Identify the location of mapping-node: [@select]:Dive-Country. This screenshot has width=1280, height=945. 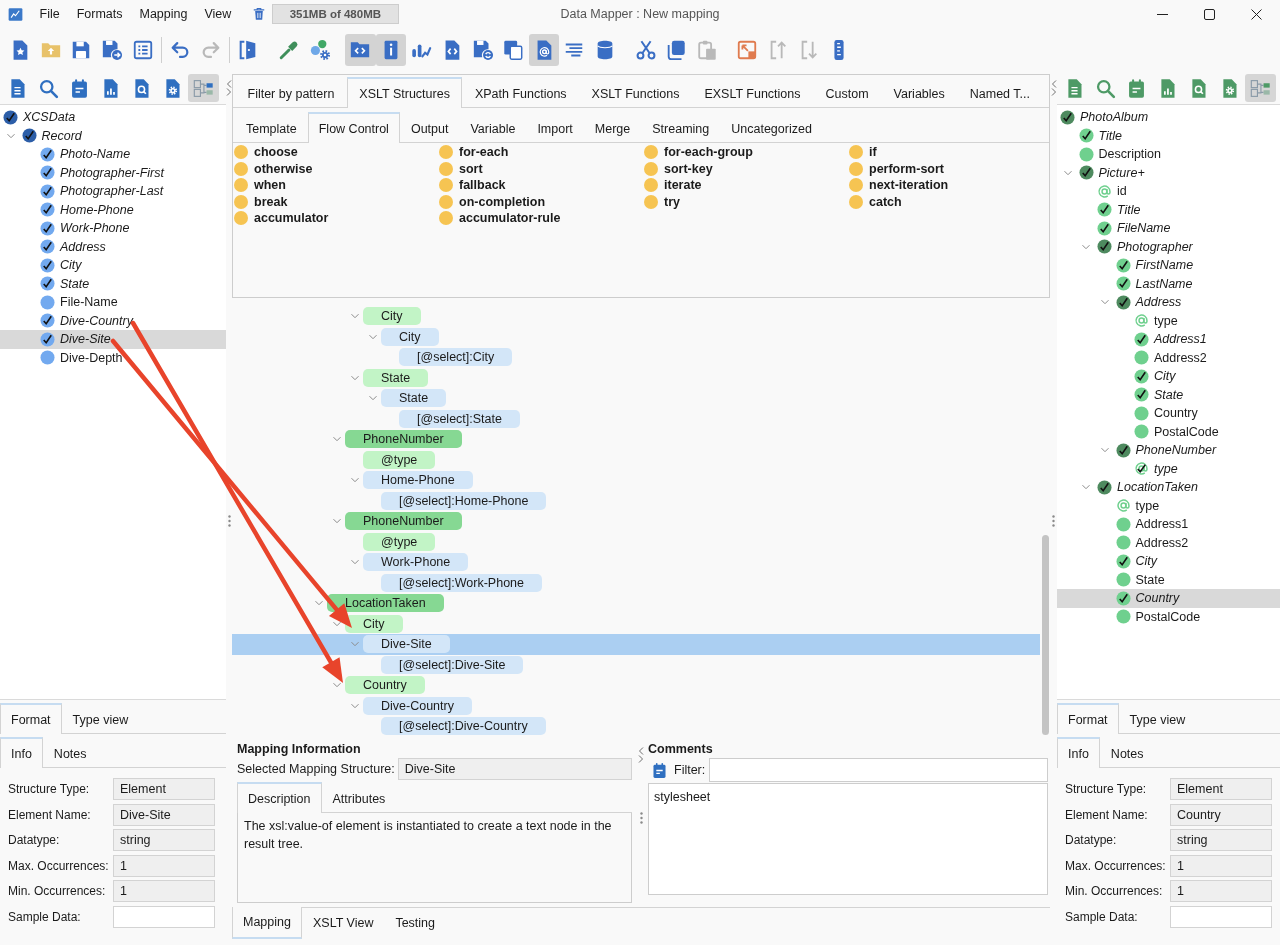
(463, 726).